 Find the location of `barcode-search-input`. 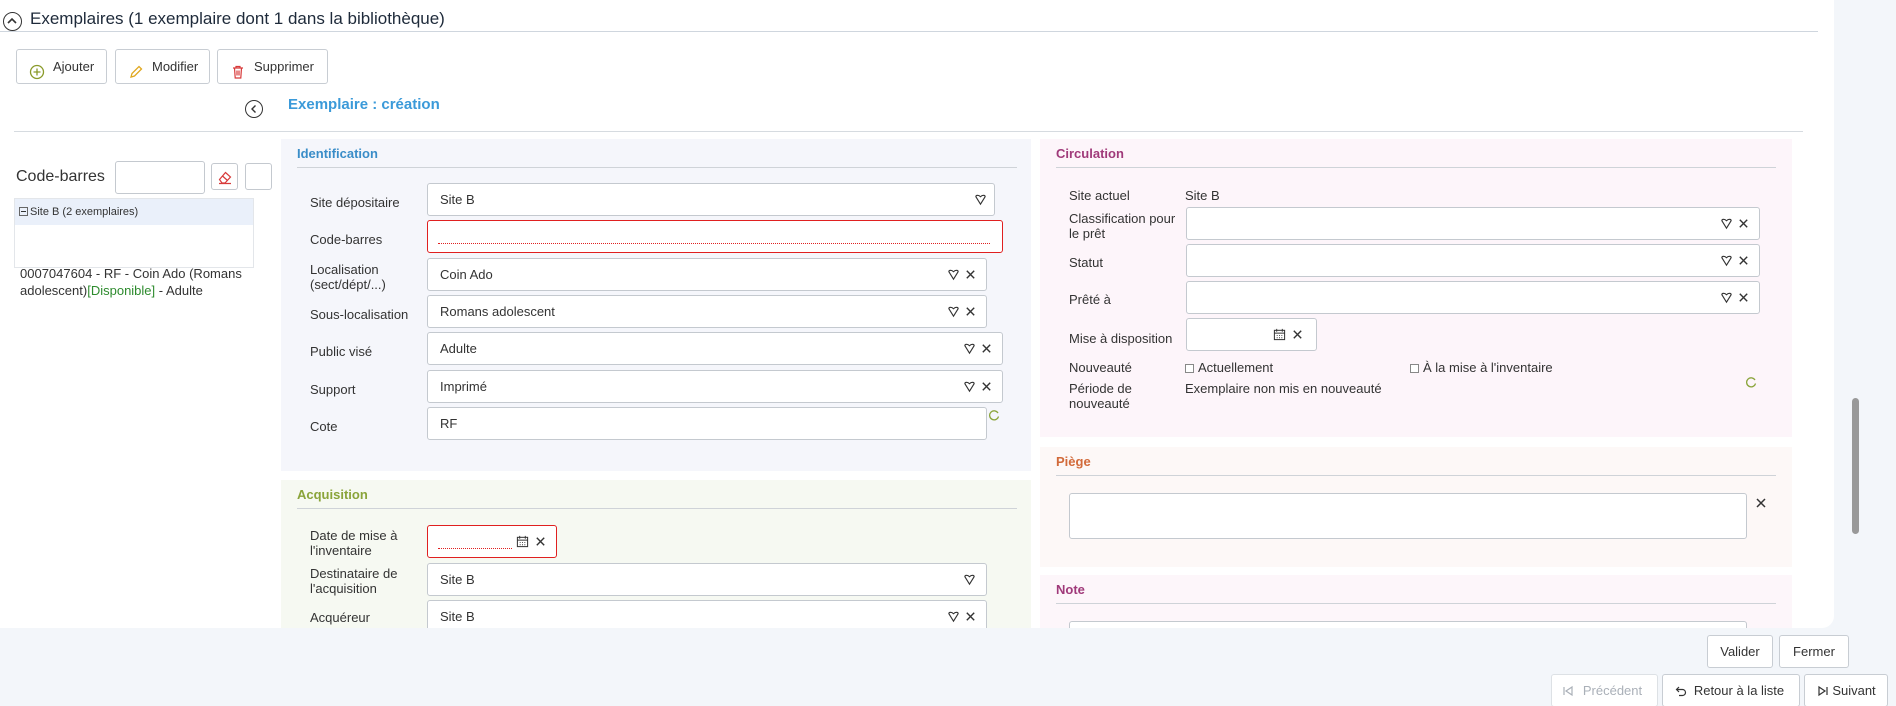

barcode-search-input is located at coordinates (160, 177).